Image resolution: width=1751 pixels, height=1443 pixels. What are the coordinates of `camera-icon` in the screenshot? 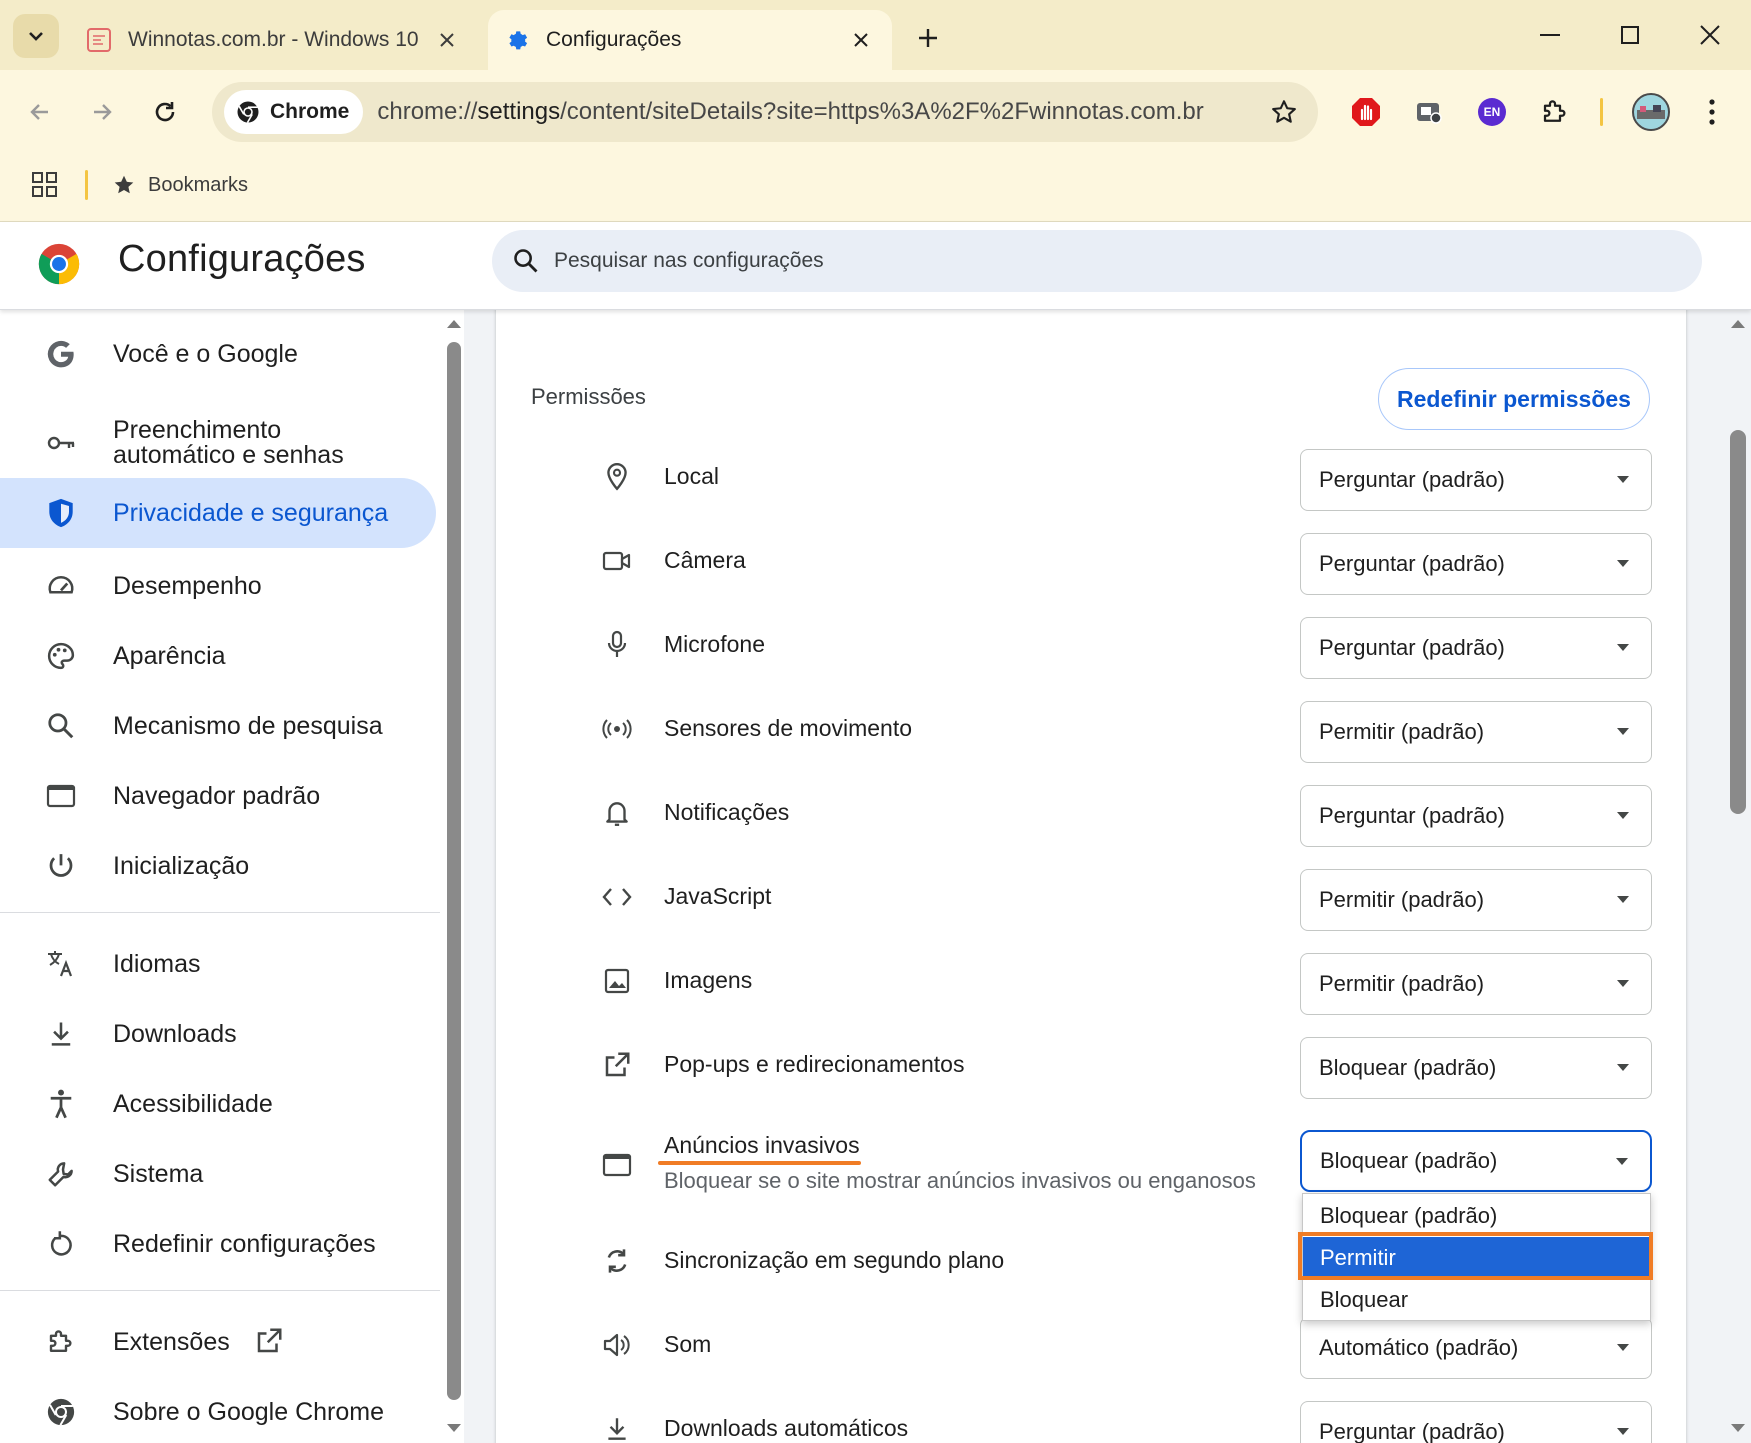 It's located at (617, 561).